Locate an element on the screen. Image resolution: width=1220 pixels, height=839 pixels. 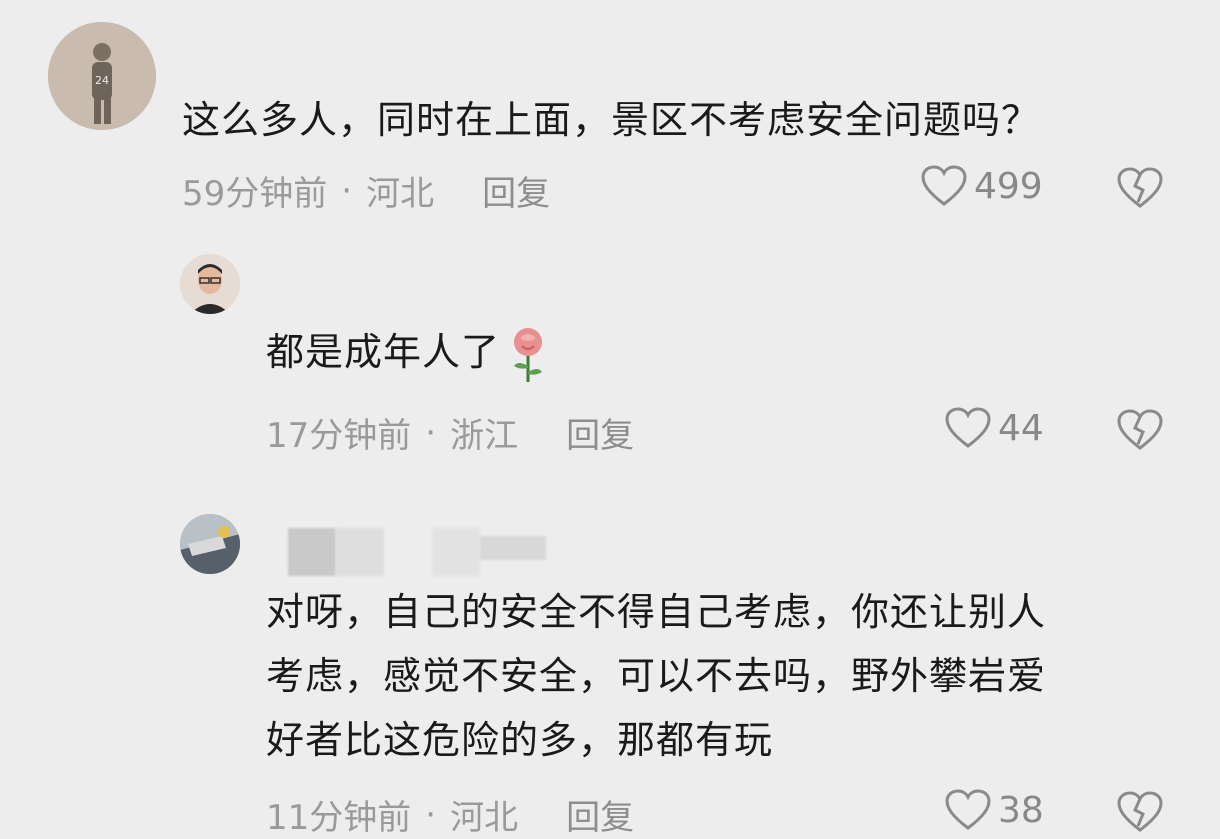
comment-text-line: 对呀，自己的安全不得自己考虑，你还让别人 is located at coordinates (656, 612).